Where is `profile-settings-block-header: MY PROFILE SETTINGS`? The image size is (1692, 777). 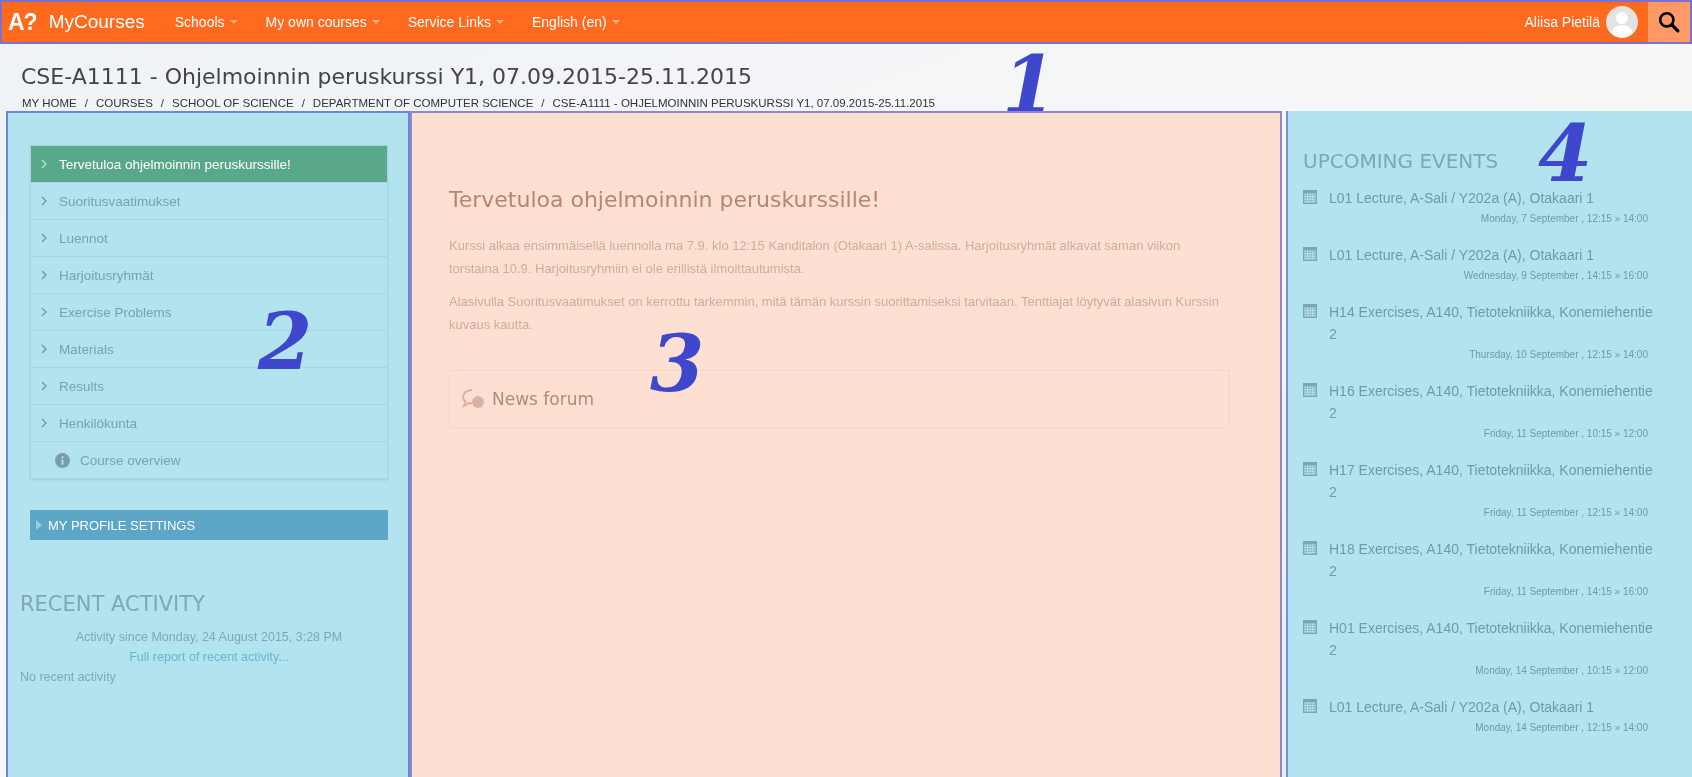 profile-settings-block-header: MY PROFILE SETTINGS is located at coordinates (209, 525).